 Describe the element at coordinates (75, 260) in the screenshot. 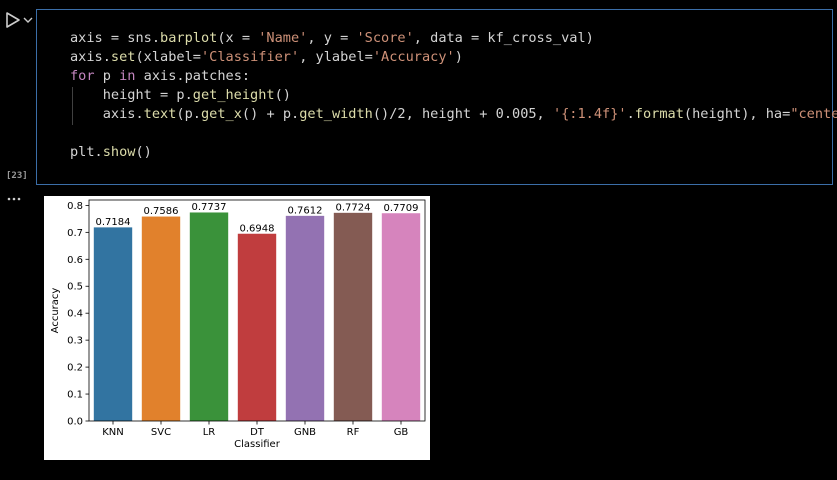

I see `y-tick-label: 0.6` at that location.